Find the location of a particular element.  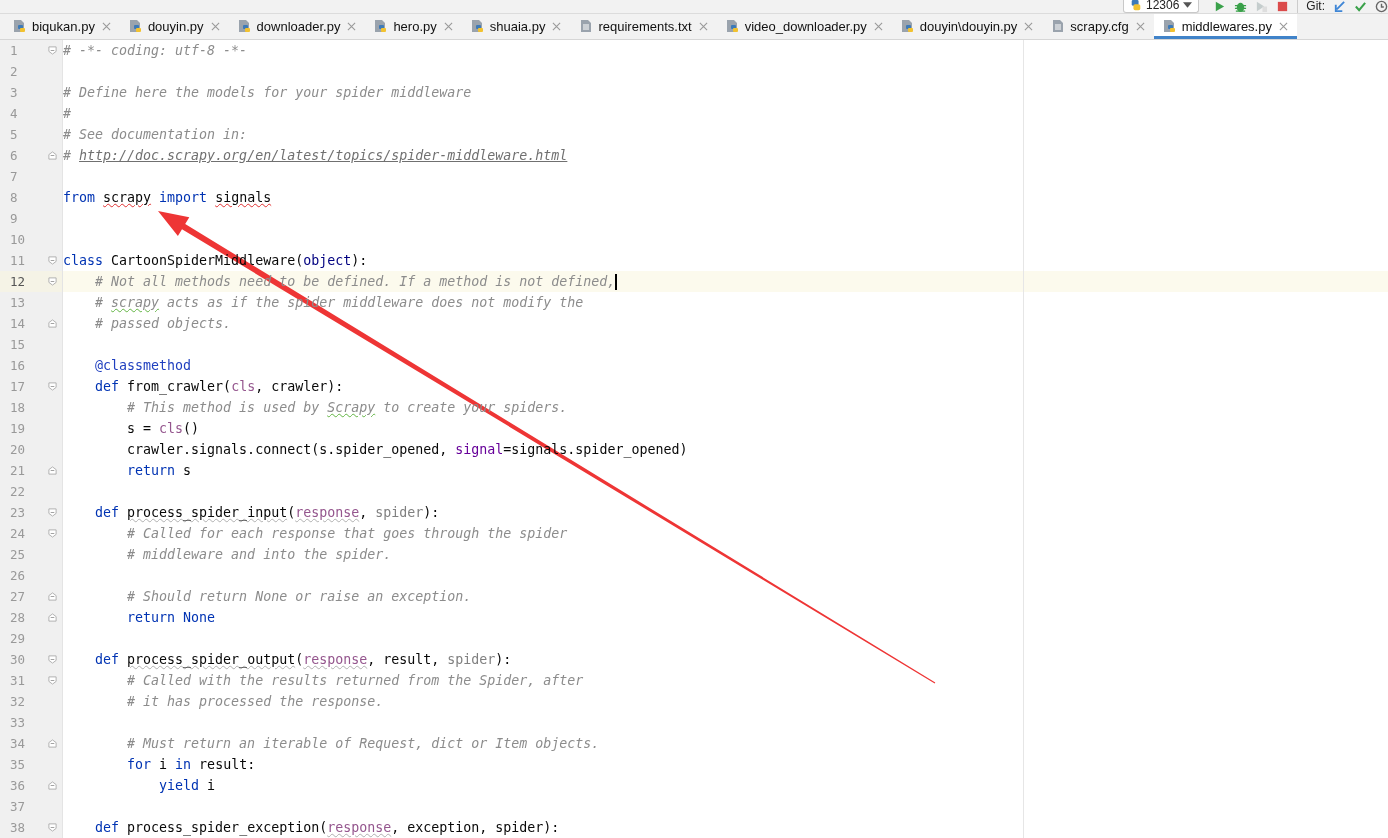

line-number: 36 is located at coordinates (18, 785).